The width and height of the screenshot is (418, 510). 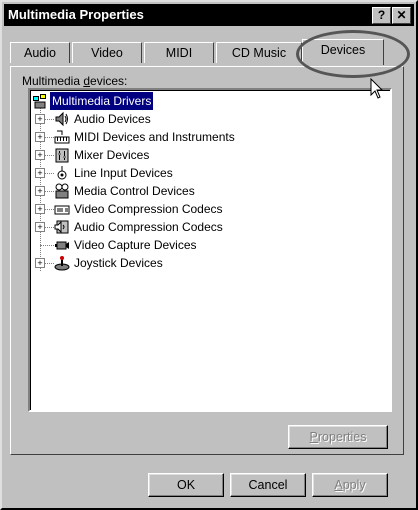 I want to click on mixer-icon, so click(x=62, y=155).